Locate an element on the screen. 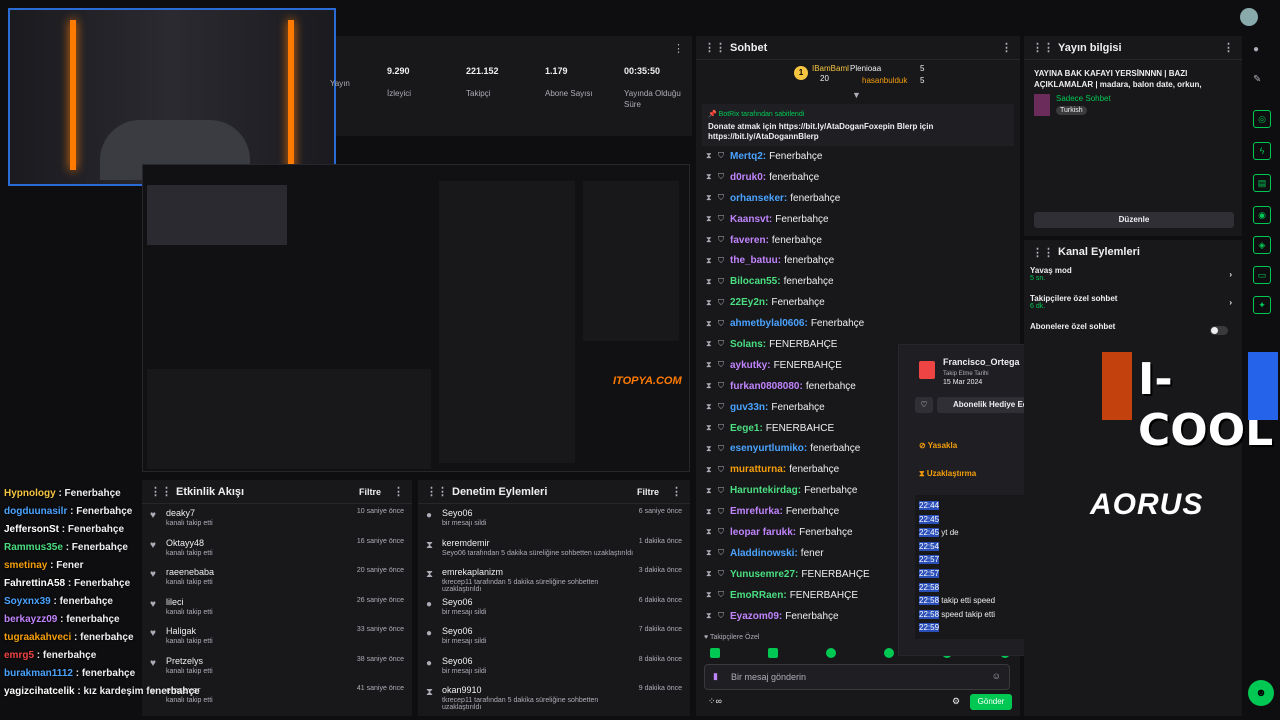 The image size is (1280, 720). emoji-icon: ☺ is located at coordinates (996, 676).